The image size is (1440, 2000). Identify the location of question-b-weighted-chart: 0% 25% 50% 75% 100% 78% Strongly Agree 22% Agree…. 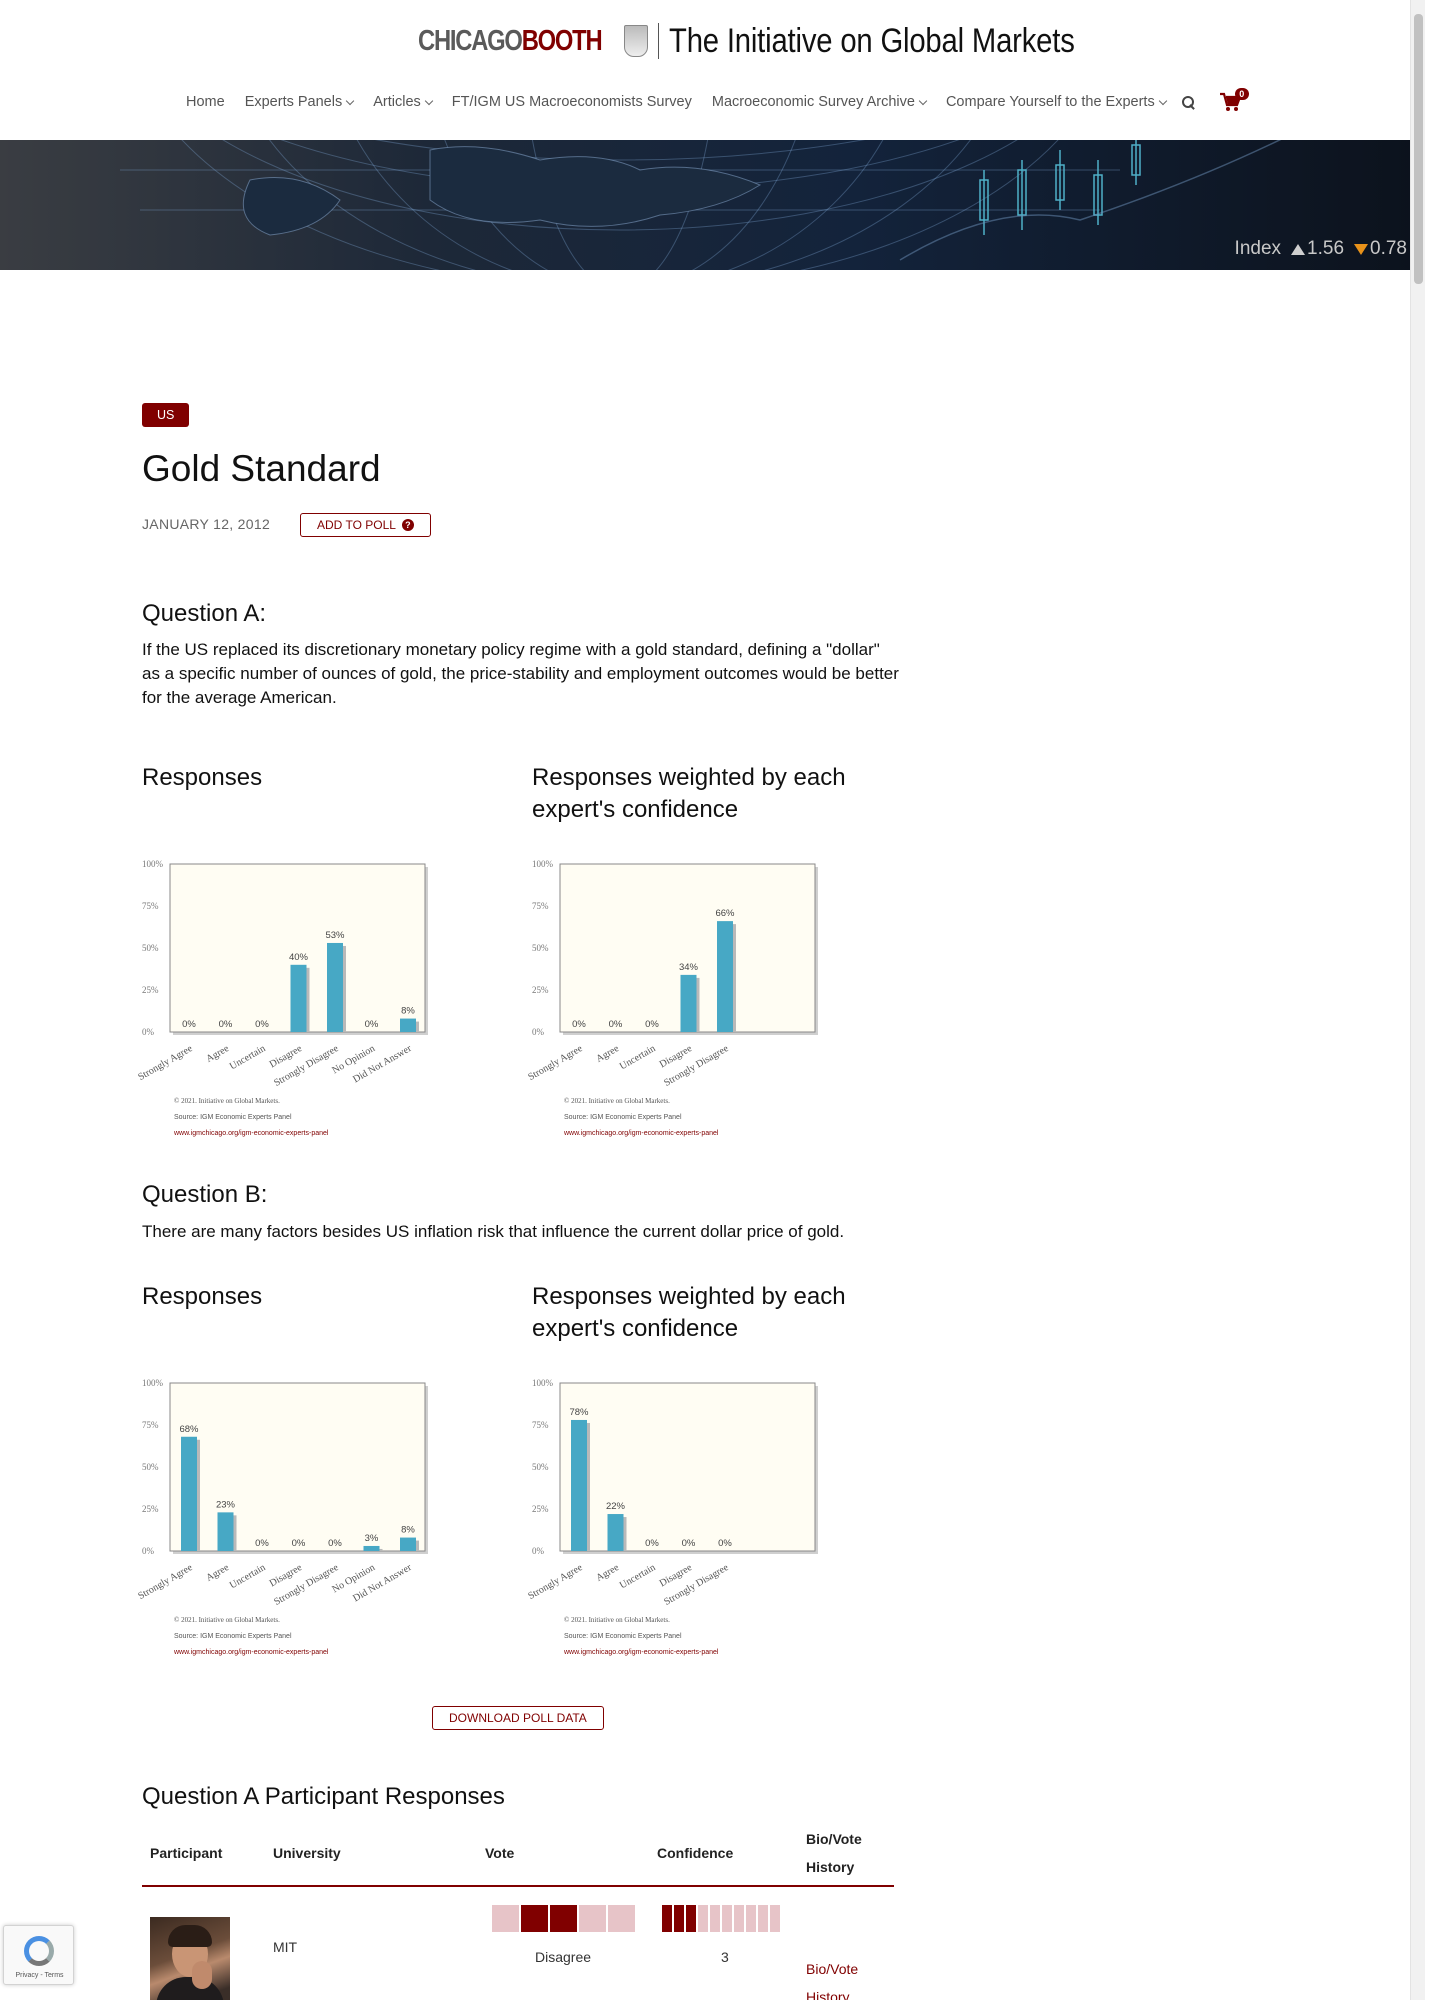
(676, 1520).